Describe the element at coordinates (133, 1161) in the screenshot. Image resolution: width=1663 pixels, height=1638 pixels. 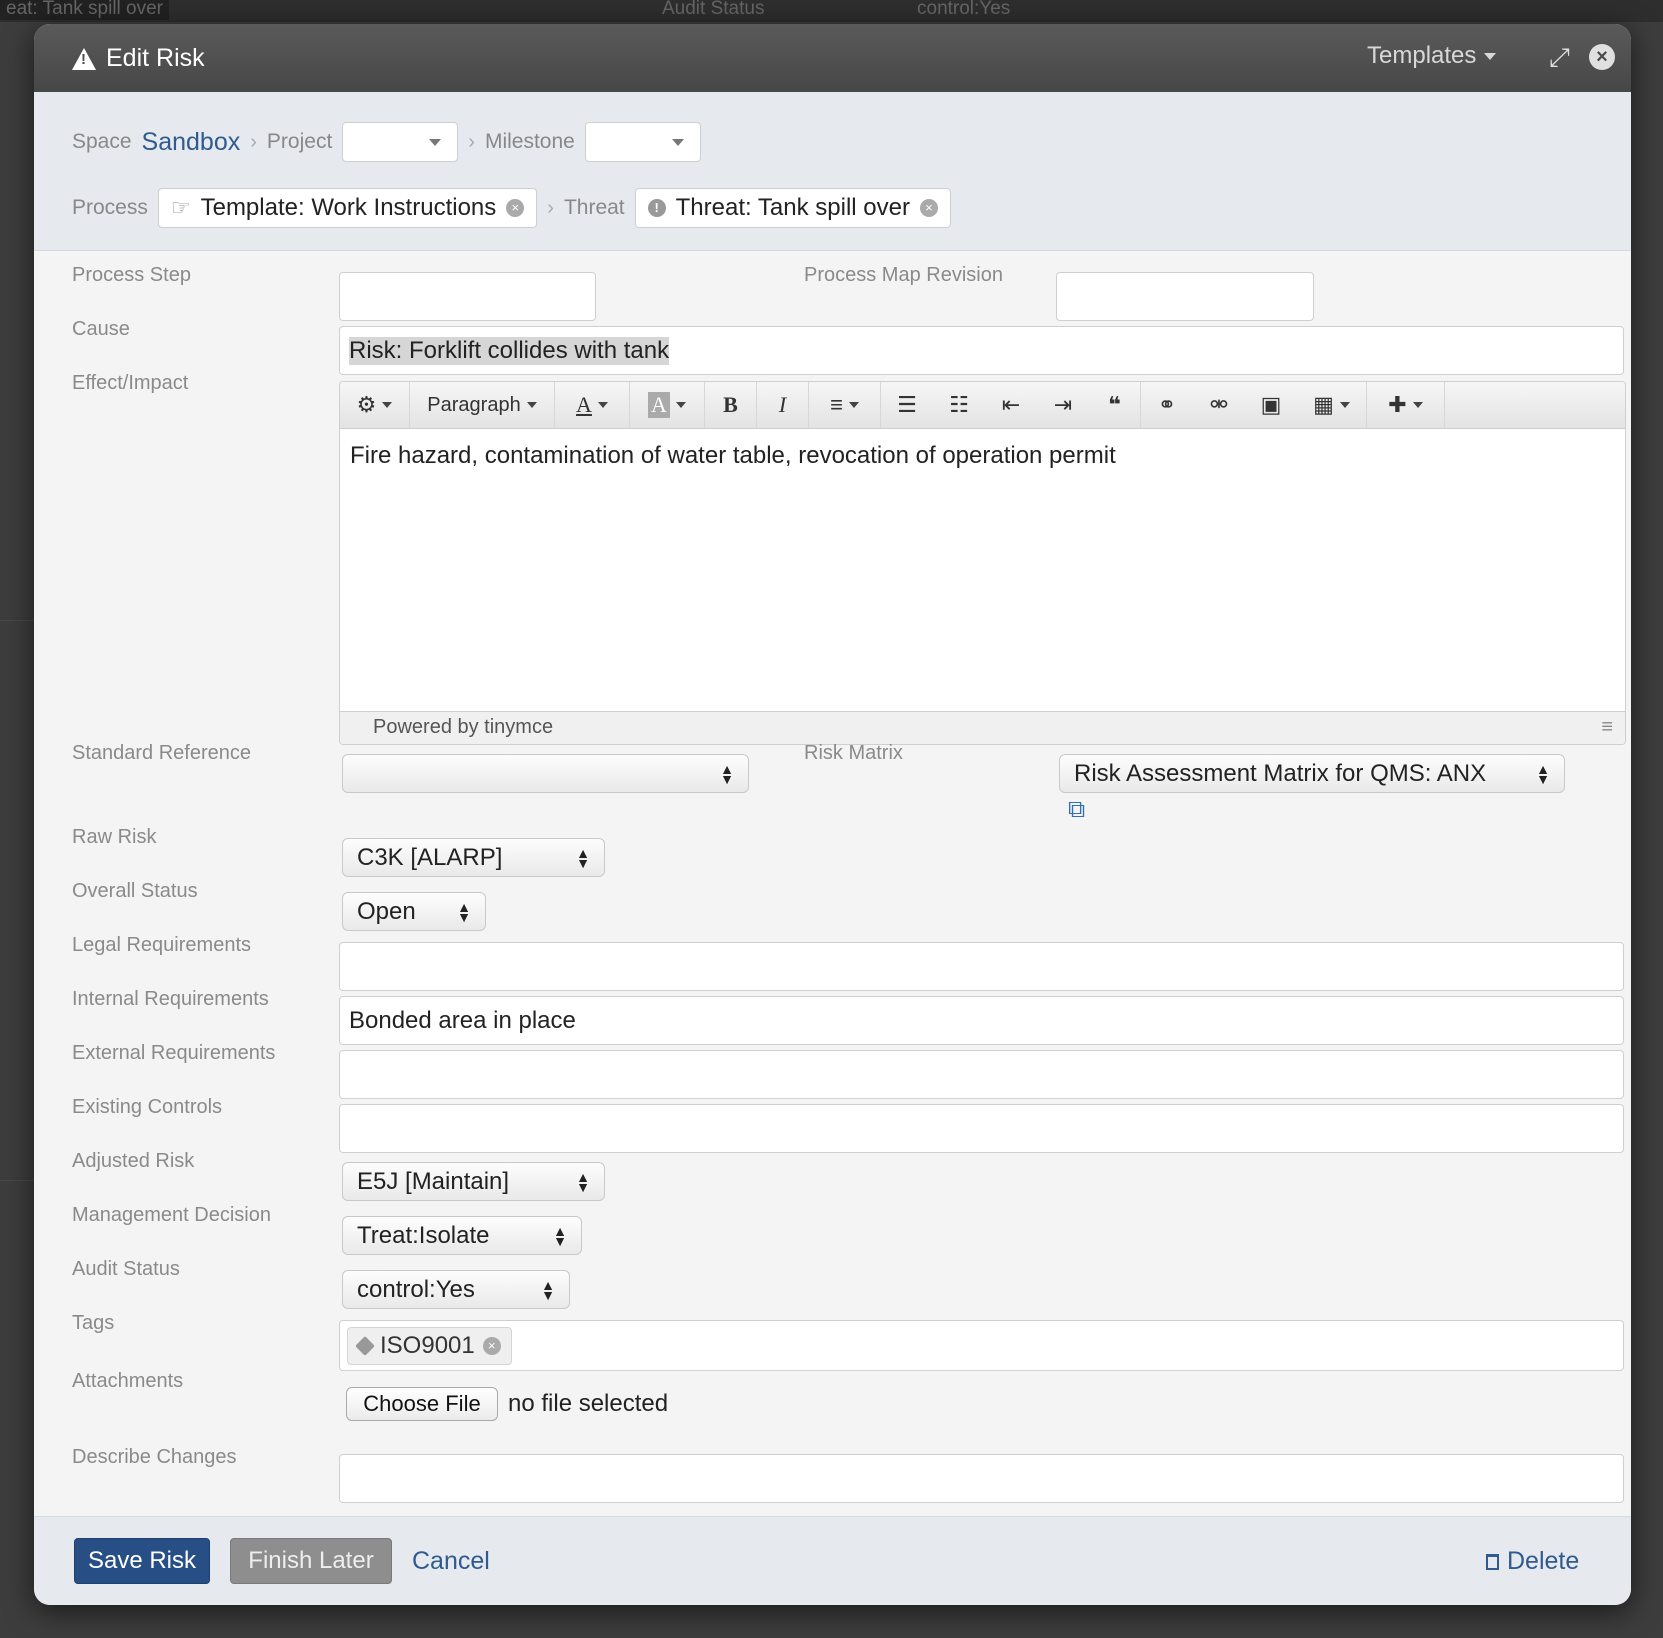
I see `adjusted-risk-label: Adjusted Risk` at that location.